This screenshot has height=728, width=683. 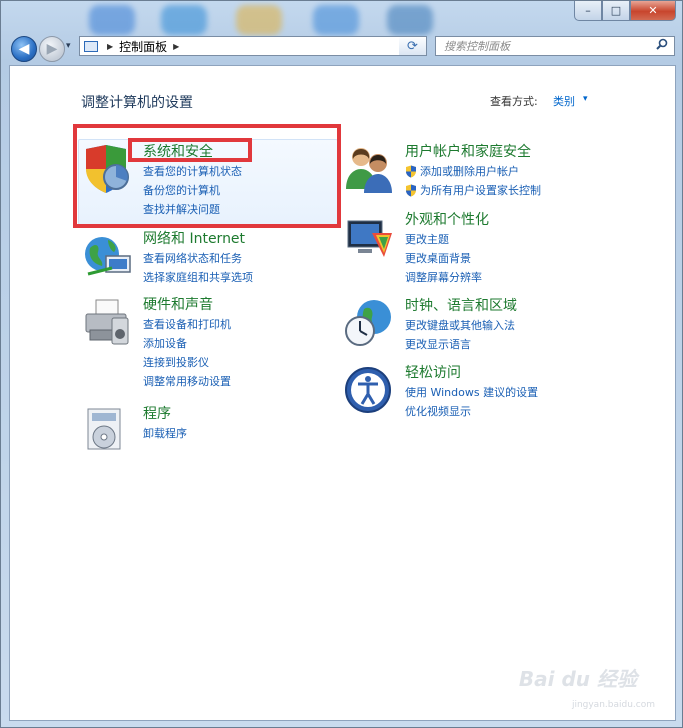 I want to click on forward-button: ▶, so click(x=52, y=49).